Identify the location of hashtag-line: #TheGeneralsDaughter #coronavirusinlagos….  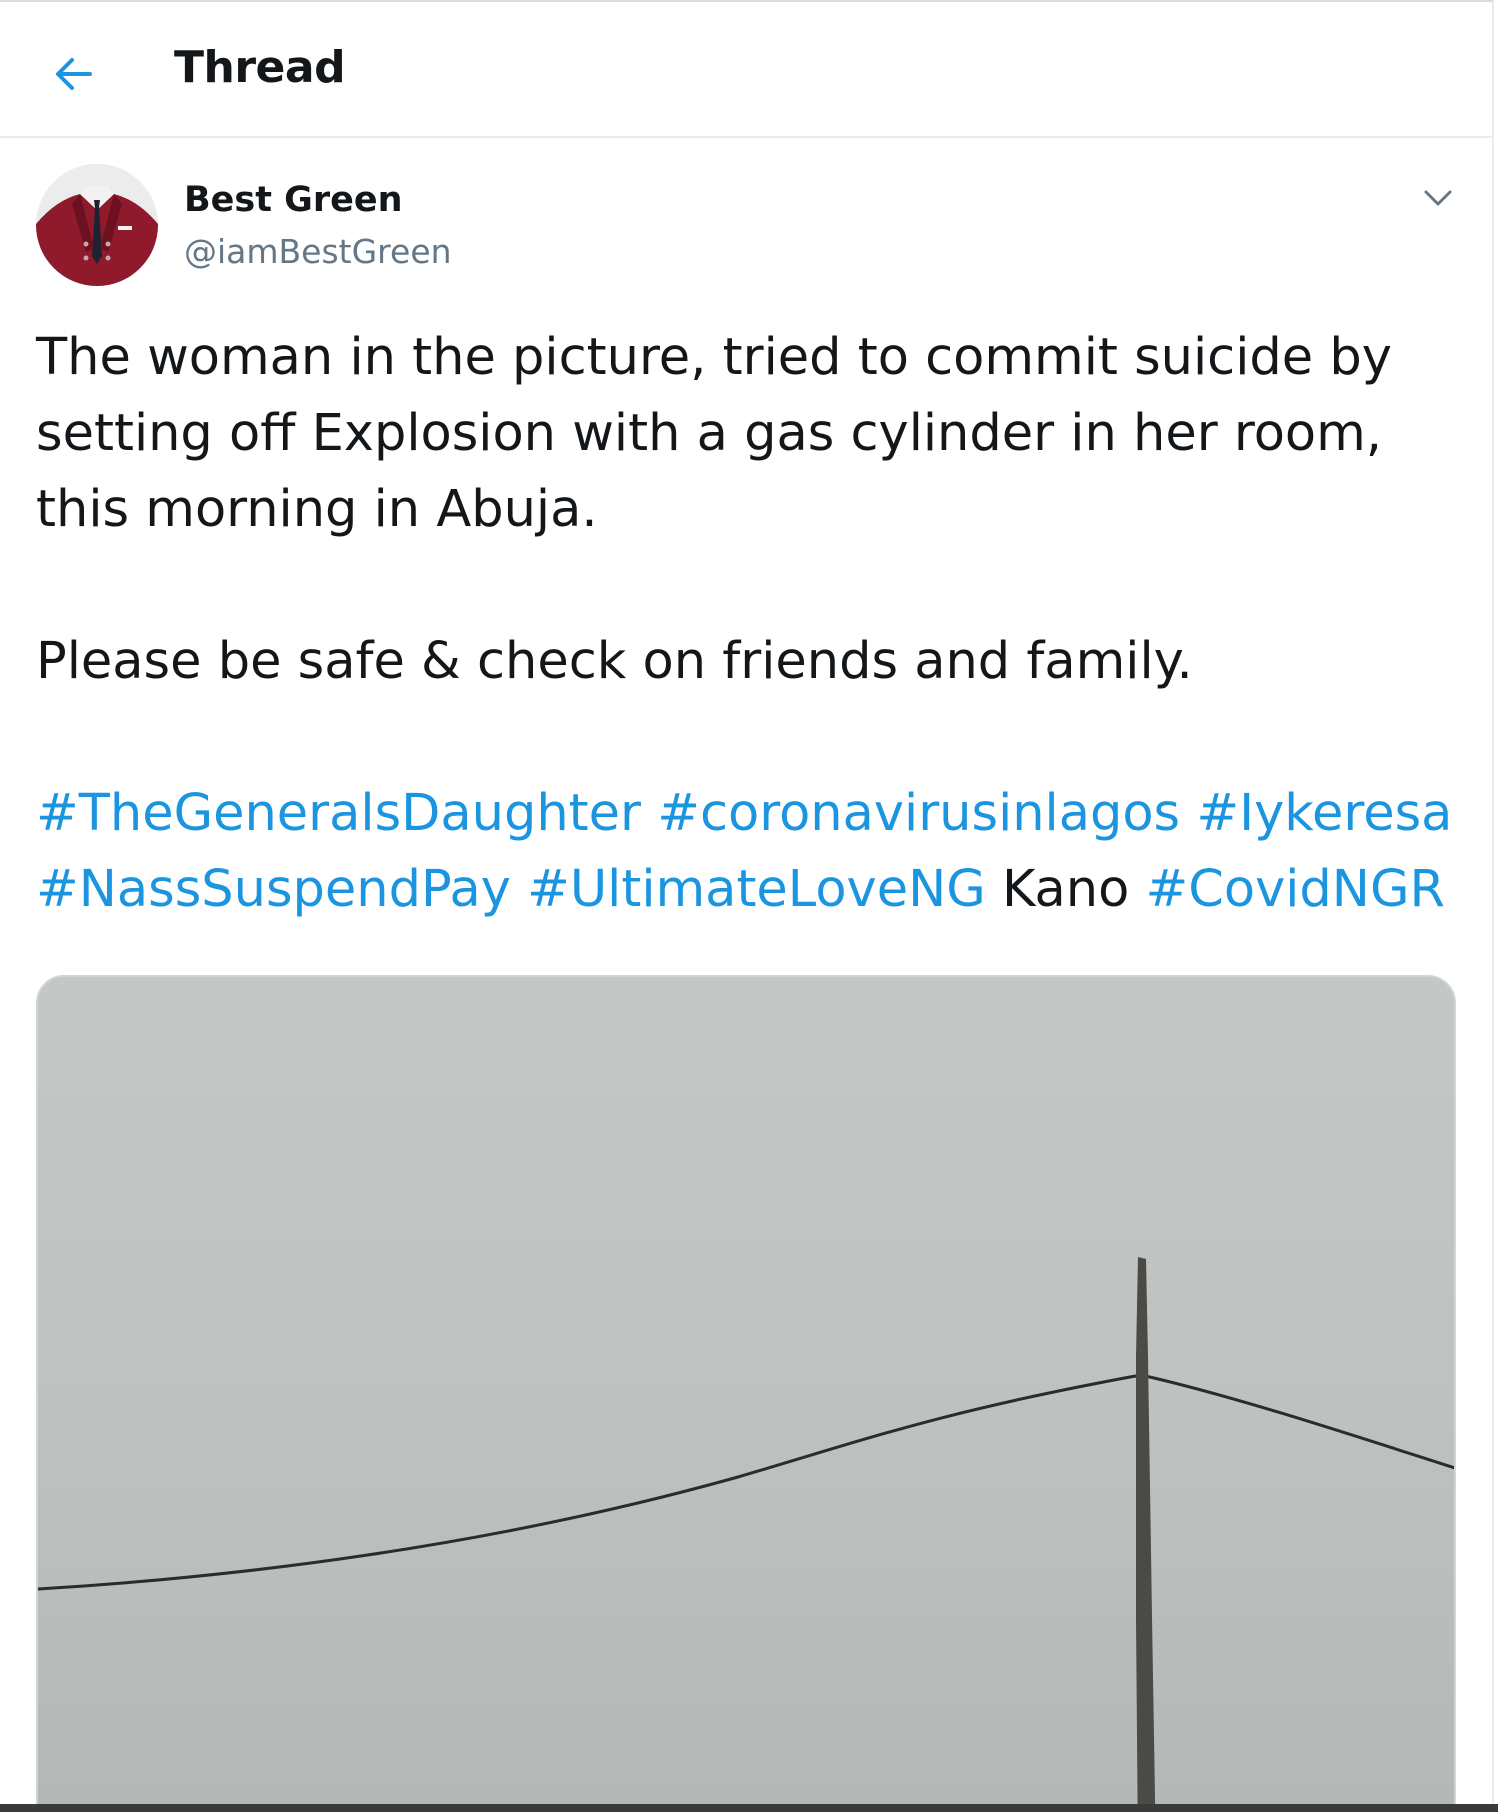
(746, 852).